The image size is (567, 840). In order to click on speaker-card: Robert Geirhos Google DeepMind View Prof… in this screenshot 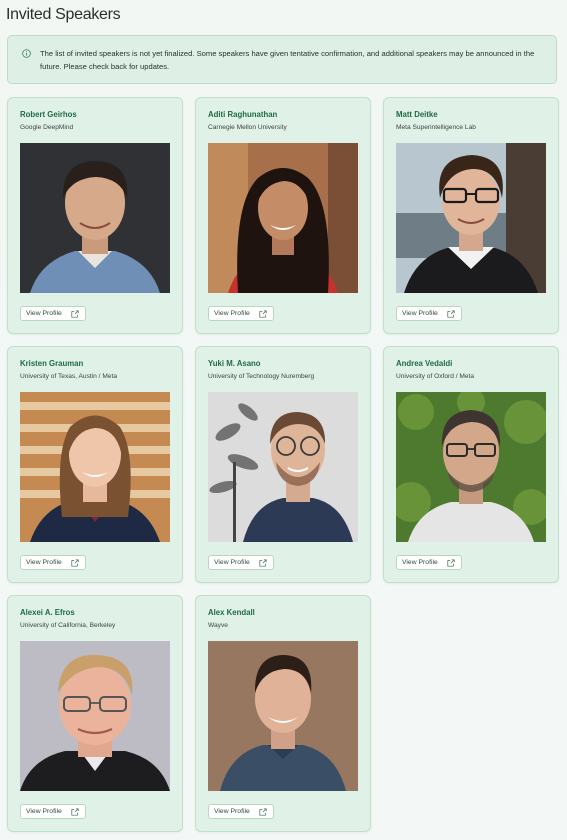, I will do `click(95, 215)`.